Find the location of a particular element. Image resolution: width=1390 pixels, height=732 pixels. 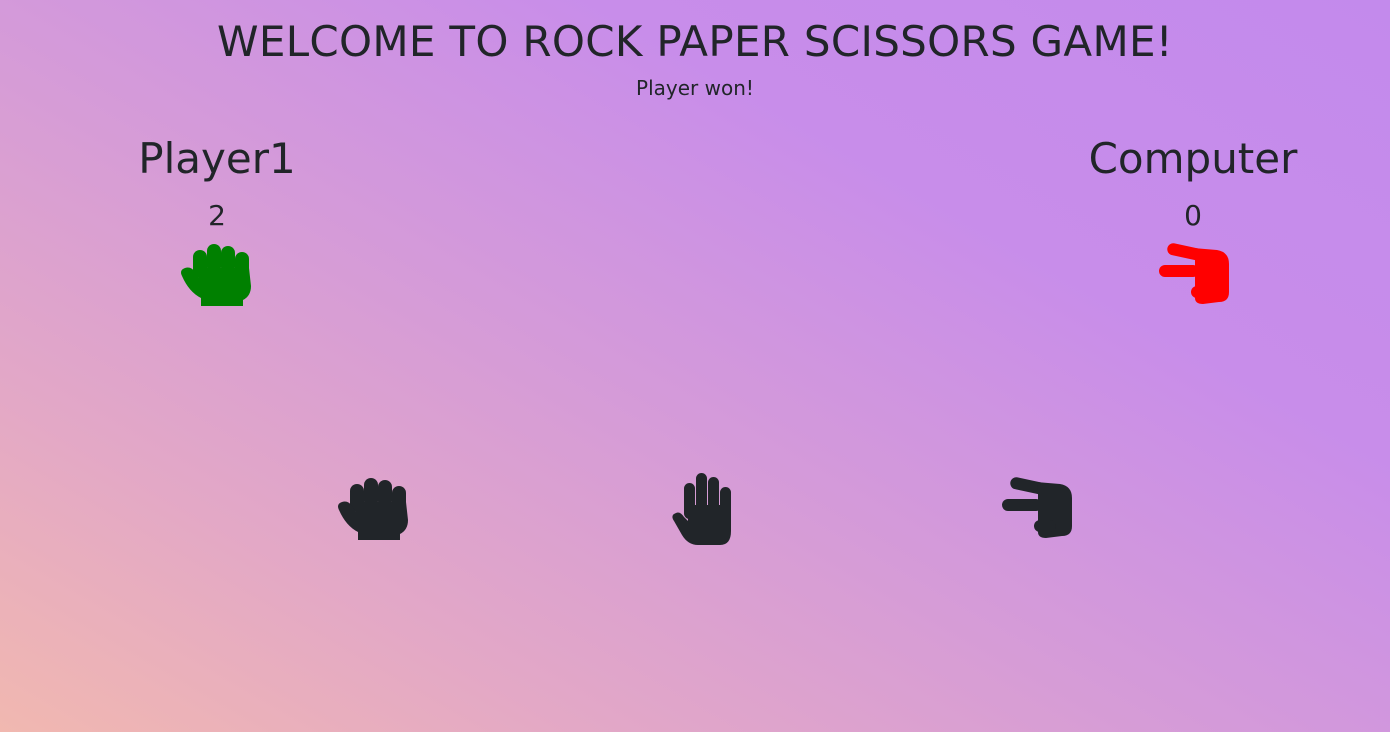

paper-button is located at coordinates (705, 509).